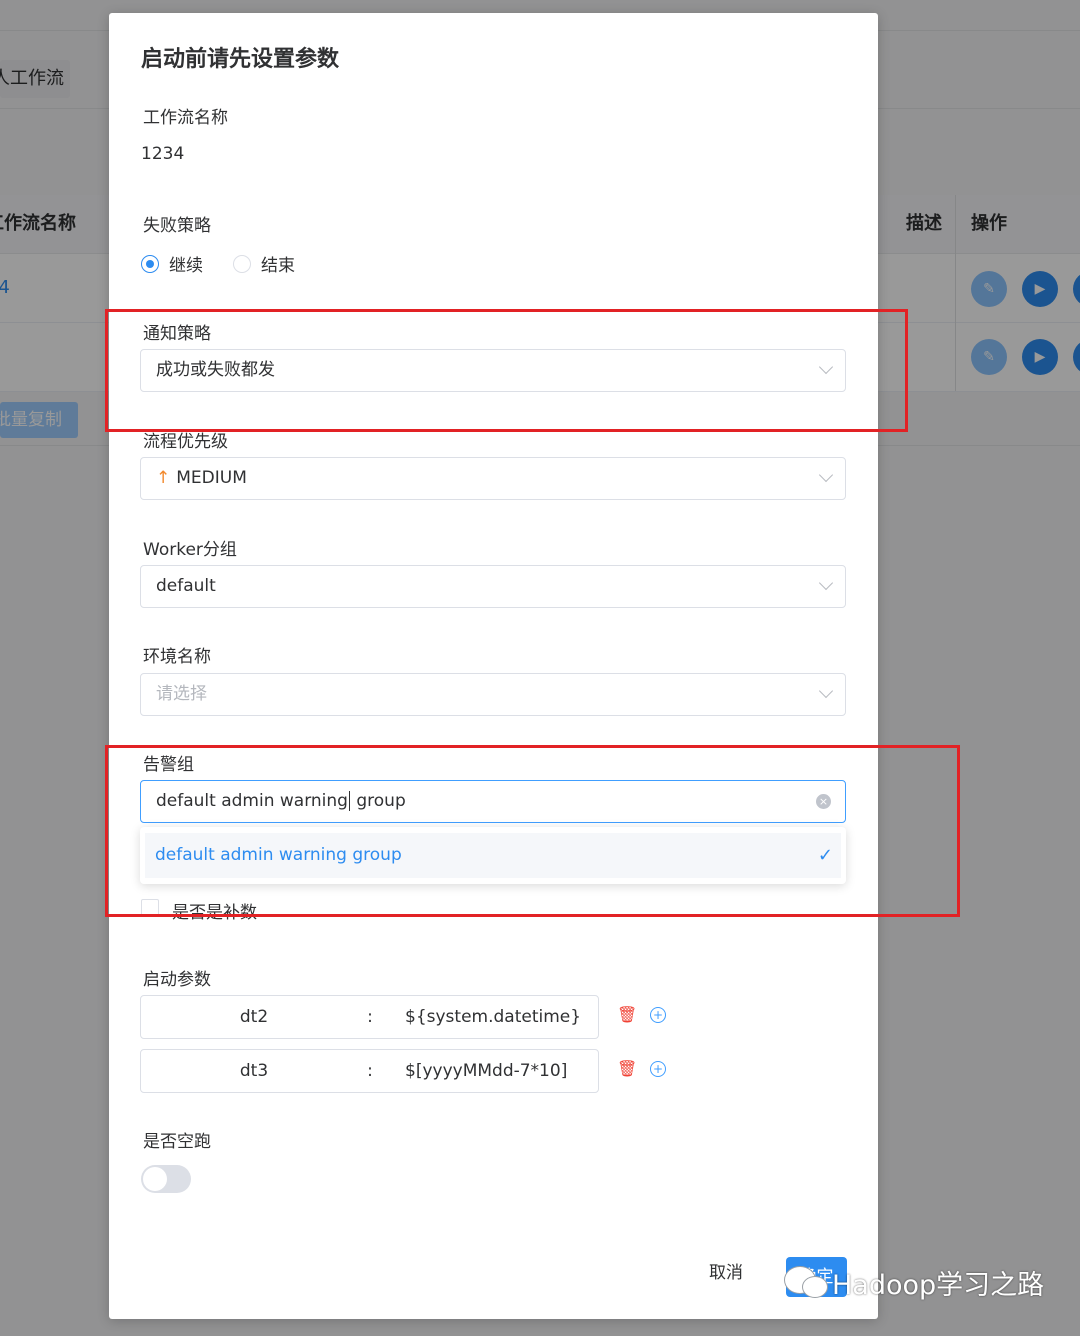 The image size is (1080, 1336). I want to click on param-value: $[yyyyMMdd-7*10], so click(486, 1071).